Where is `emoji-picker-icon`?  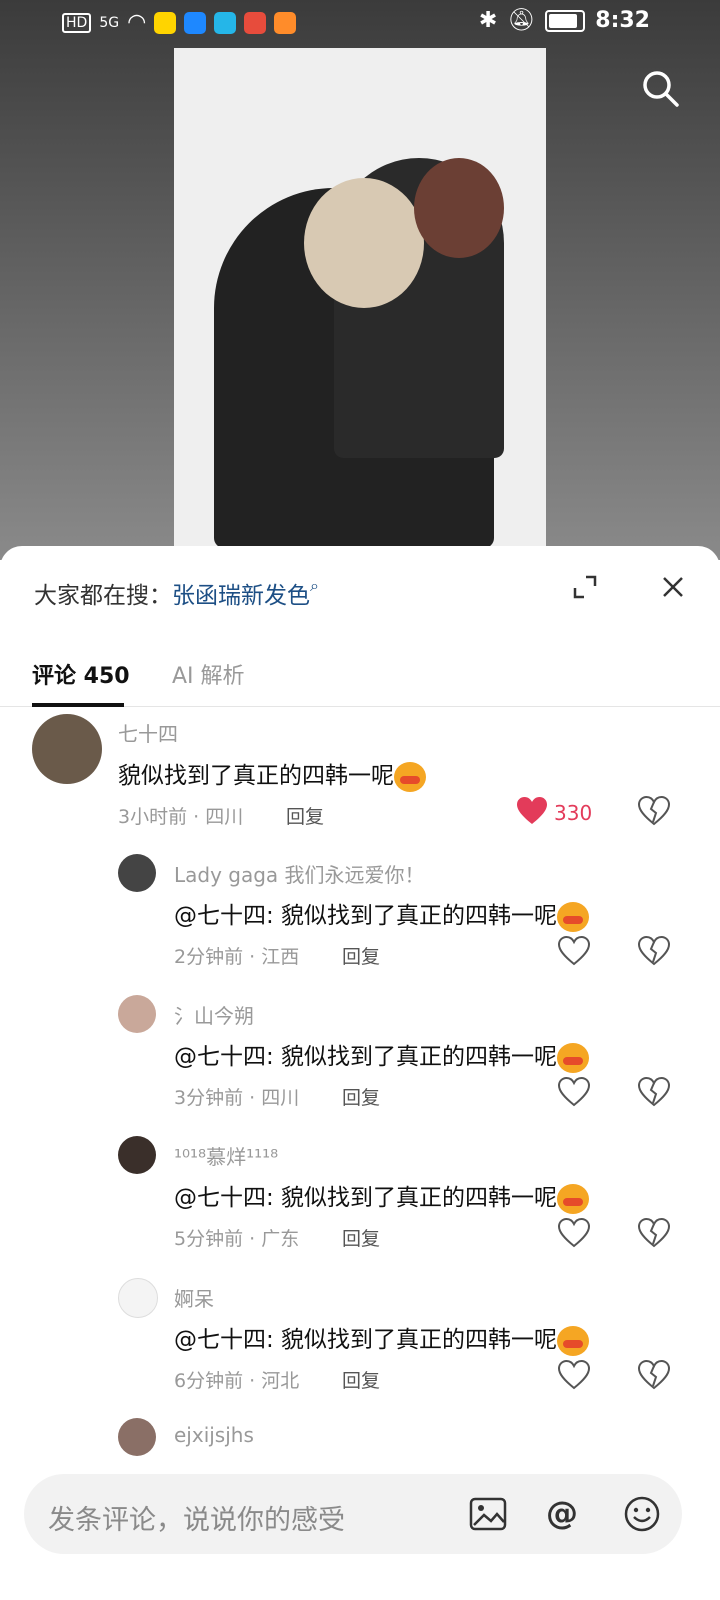
emoji-picker-icon is located at coordinates (642, 1514).